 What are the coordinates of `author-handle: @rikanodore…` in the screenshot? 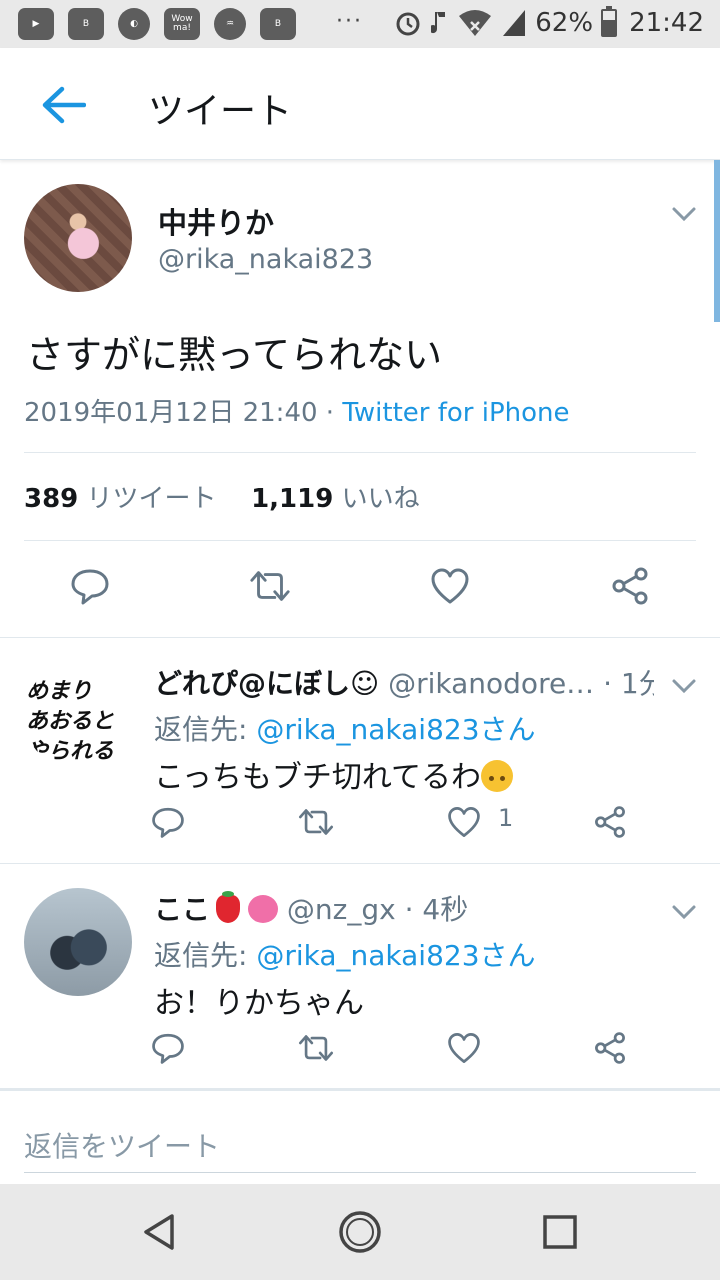 It's located at (491, 683).